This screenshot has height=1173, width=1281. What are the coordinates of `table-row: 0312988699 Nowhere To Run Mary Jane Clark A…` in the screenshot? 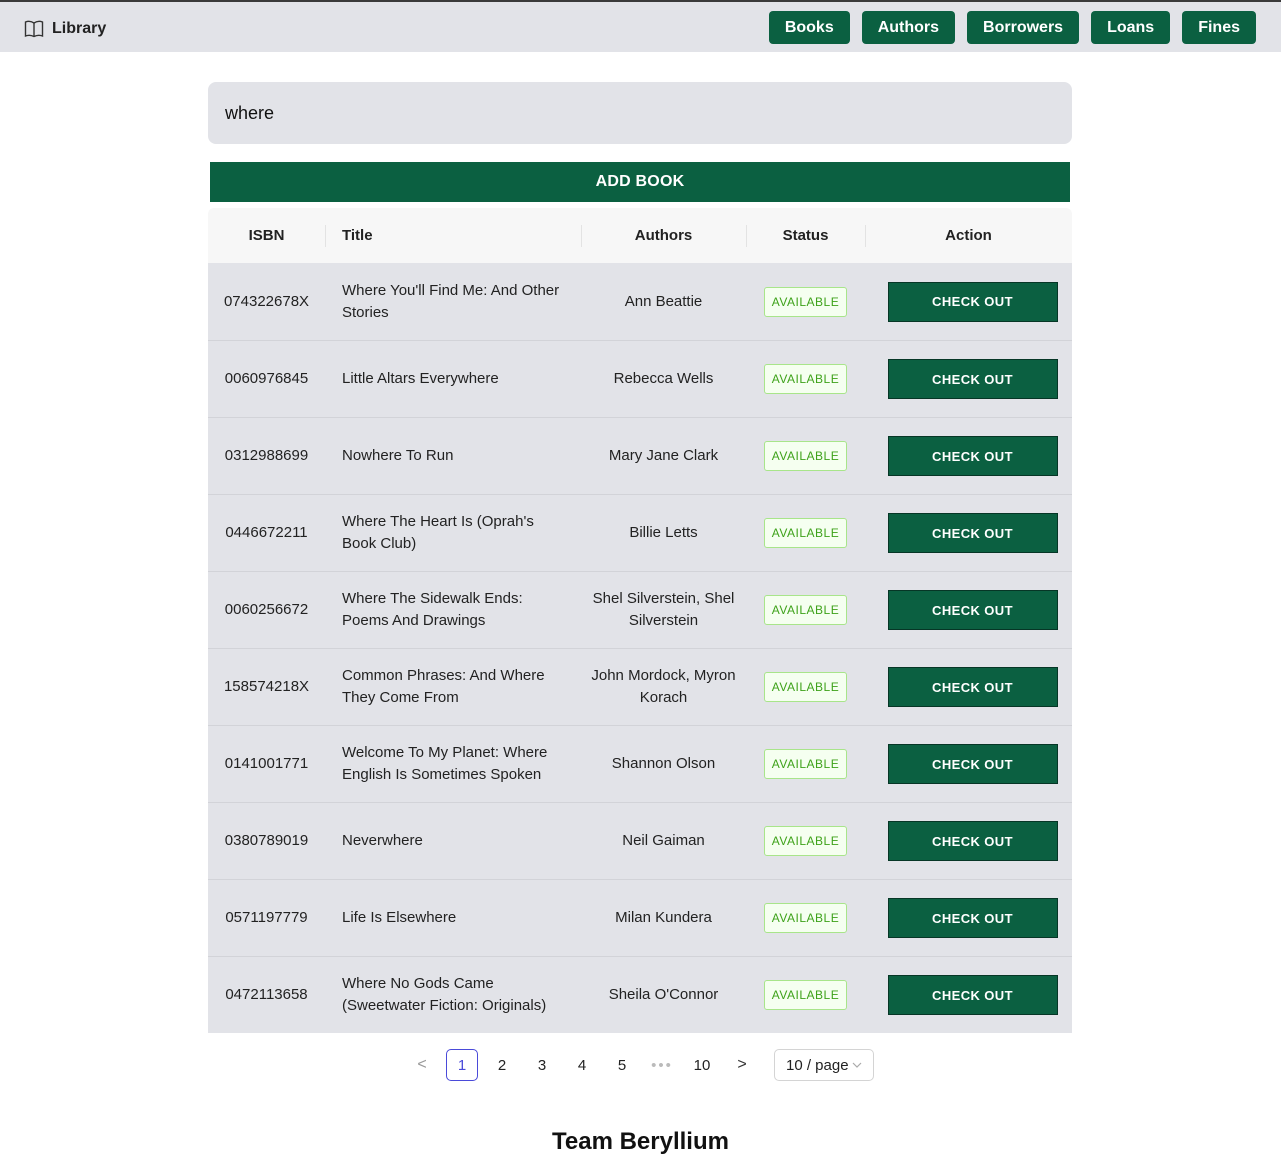 It's located at (640, 455).